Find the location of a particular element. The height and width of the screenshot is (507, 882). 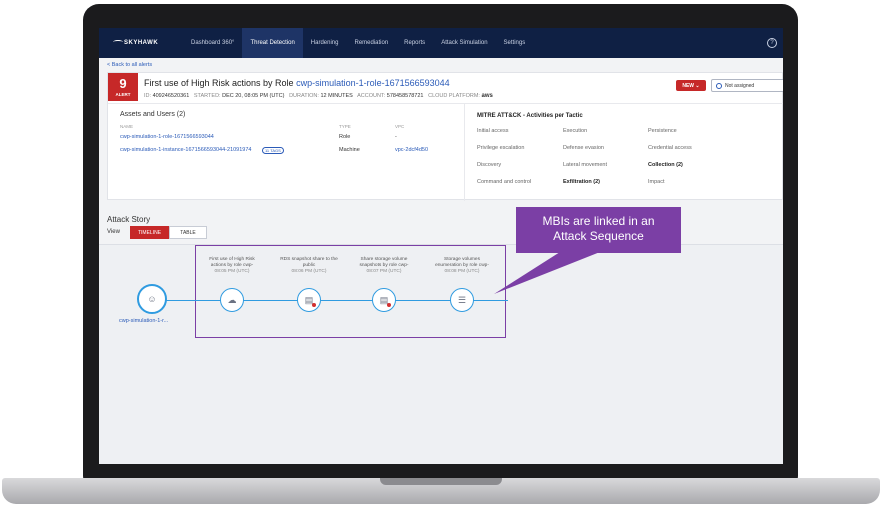

meta-platform-label: CLOUD PLATFORM: is located at coordinates (454, 96).